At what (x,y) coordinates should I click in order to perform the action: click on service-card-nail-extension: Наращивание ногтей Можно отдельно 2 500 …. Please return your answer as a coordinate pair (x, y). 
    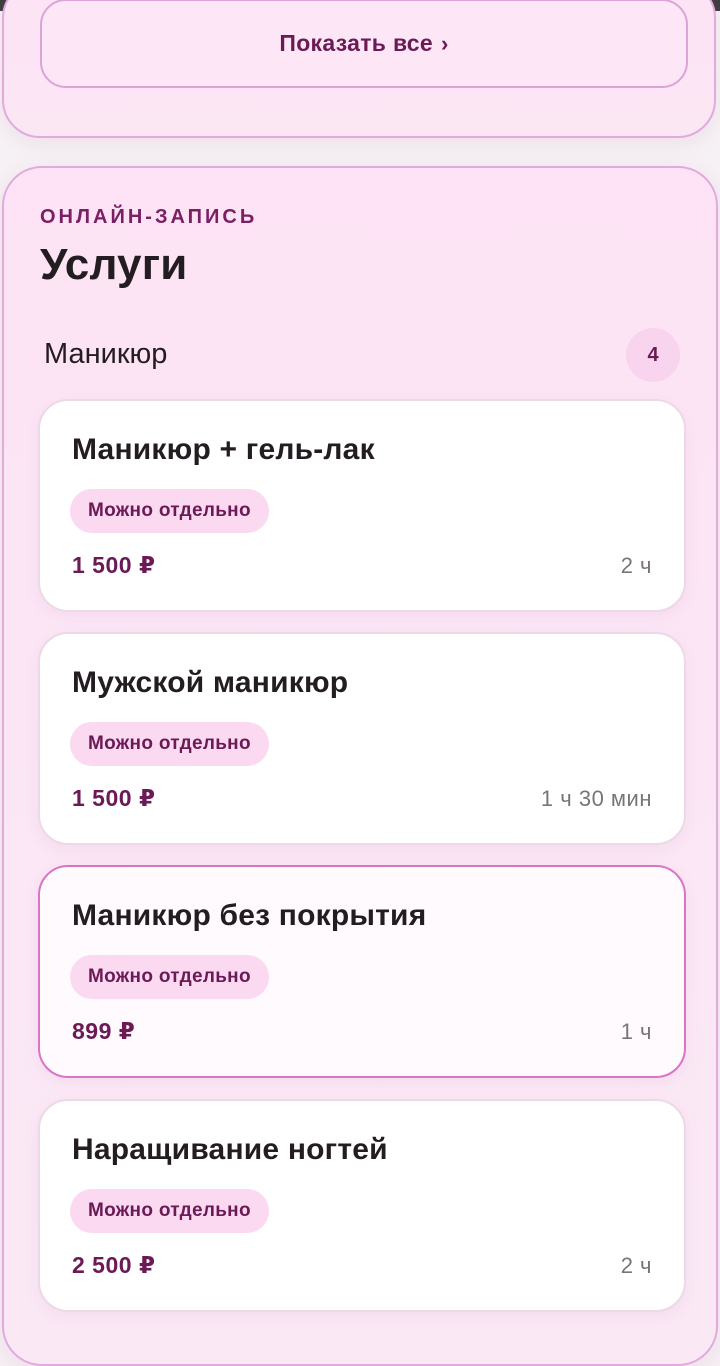
    Looking at the image, I should click on (362, 1205).